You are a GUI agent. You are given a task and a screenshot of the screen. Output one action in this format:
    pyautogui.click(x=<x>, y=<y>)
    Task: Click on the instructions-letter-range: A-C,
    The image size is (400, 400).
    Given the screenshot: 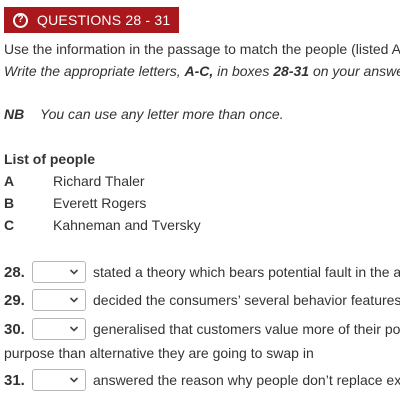 What is the action you would take?
    pyautogui.click(x=199, y=71)
    